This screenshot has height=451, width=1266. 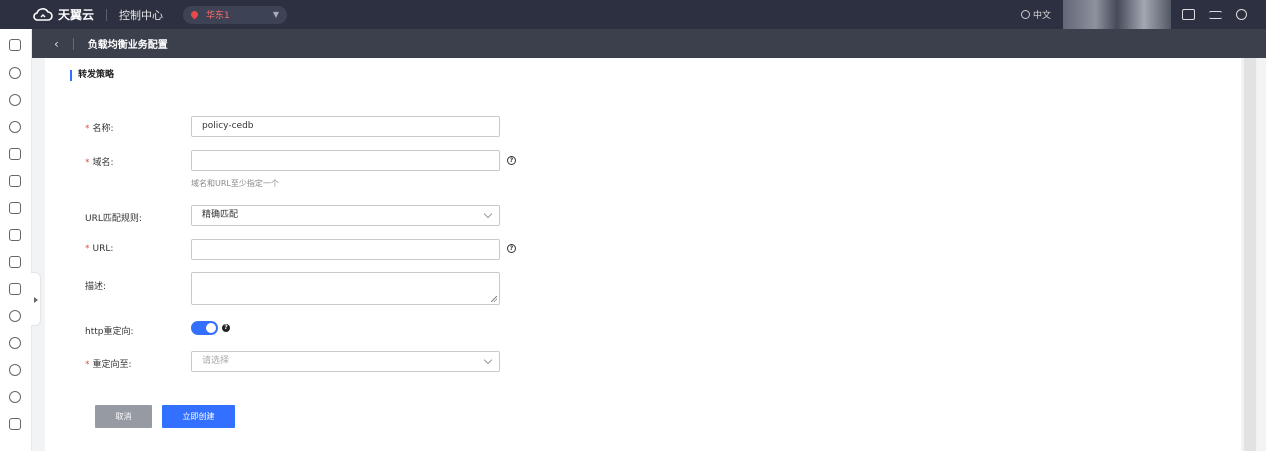 What do you see at coordinates (198, 416) in the screenshot?
I see `create-button: 立即创建` at bounding box center [198, 416].